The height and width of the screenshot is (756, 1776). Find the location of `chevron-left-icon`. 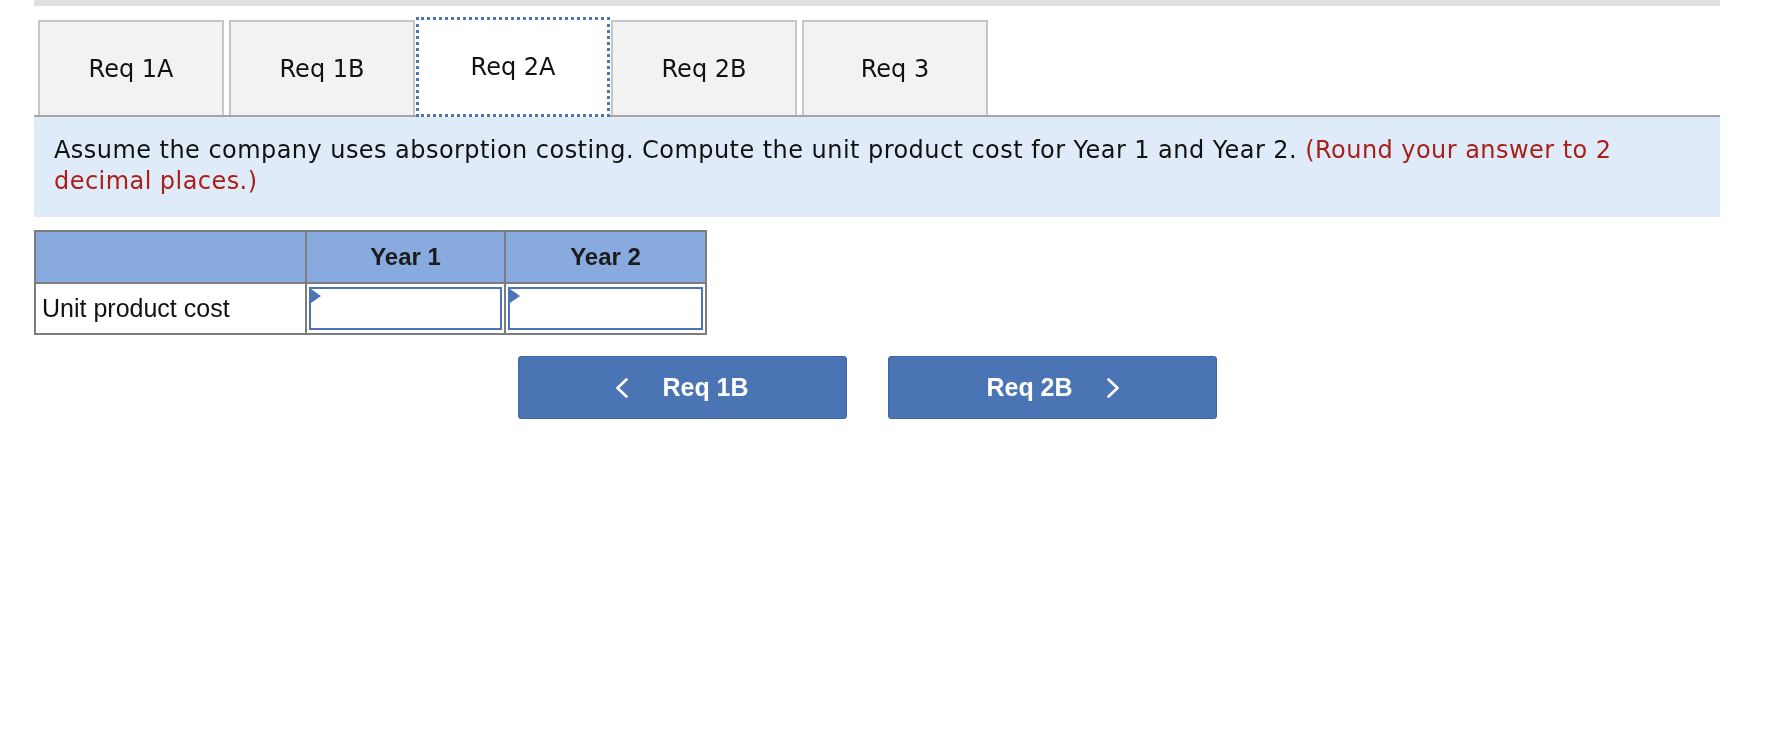

chevron-left-icon is located at coordinates (622, 387).